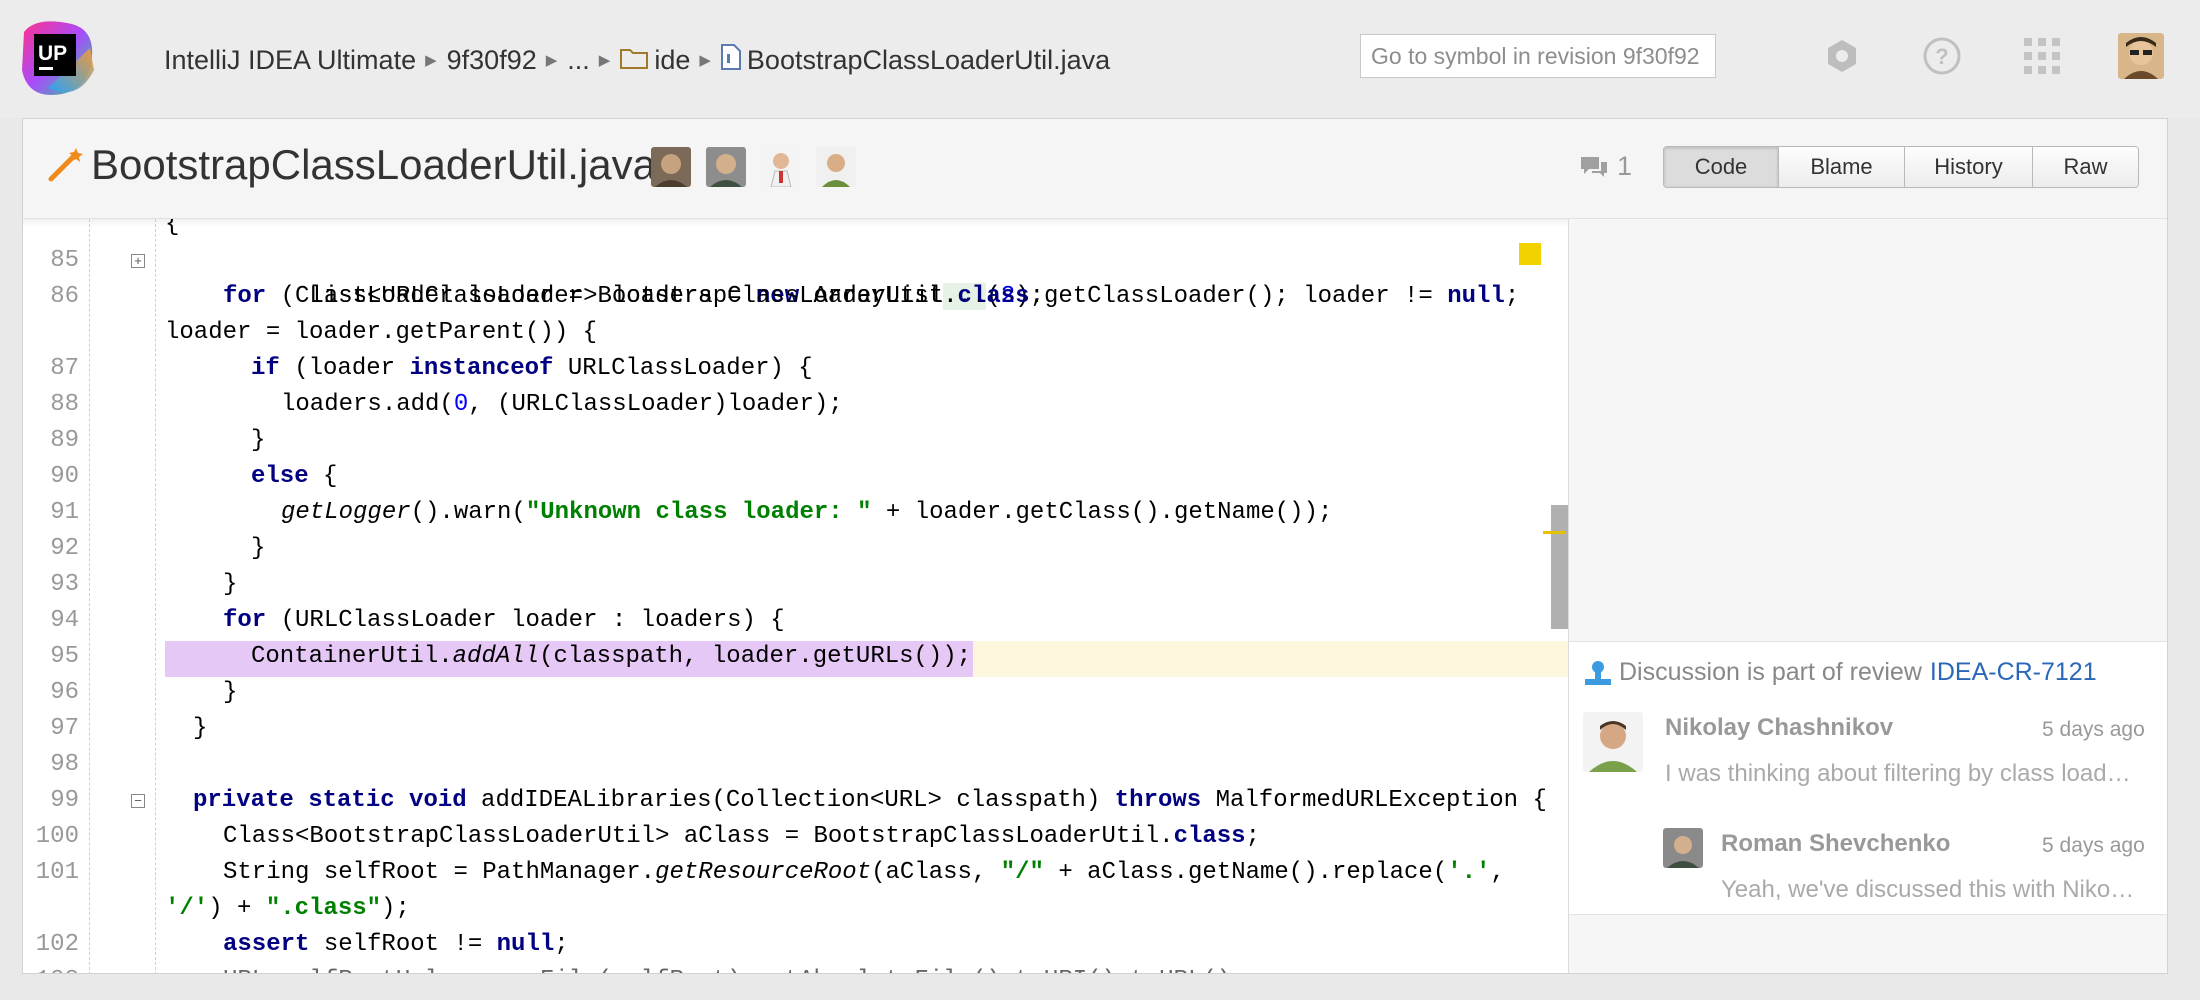 The image size is (2200, 1000). I want to click on scrollbar-thumb, so click(1559, 567).